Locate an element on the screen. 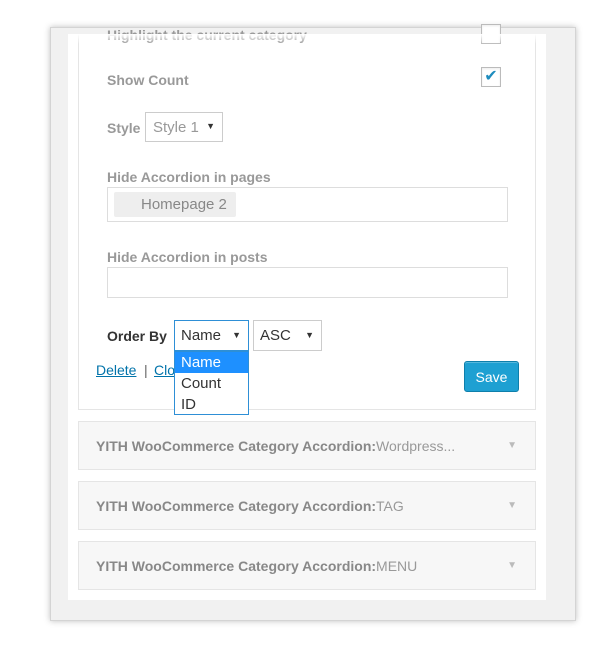 This screenshot has width=600, height=654. order-by-value: Name is located at coordinates (201, 335).